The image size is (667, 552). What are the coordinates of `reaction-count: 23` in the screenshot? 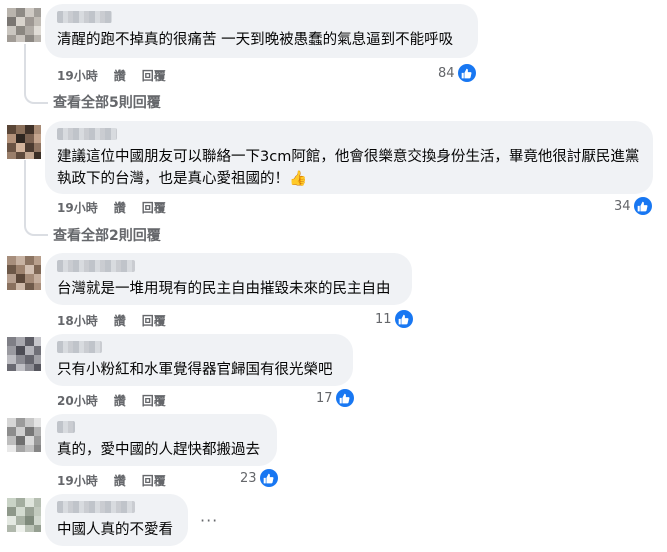 It's located at (259, 478).